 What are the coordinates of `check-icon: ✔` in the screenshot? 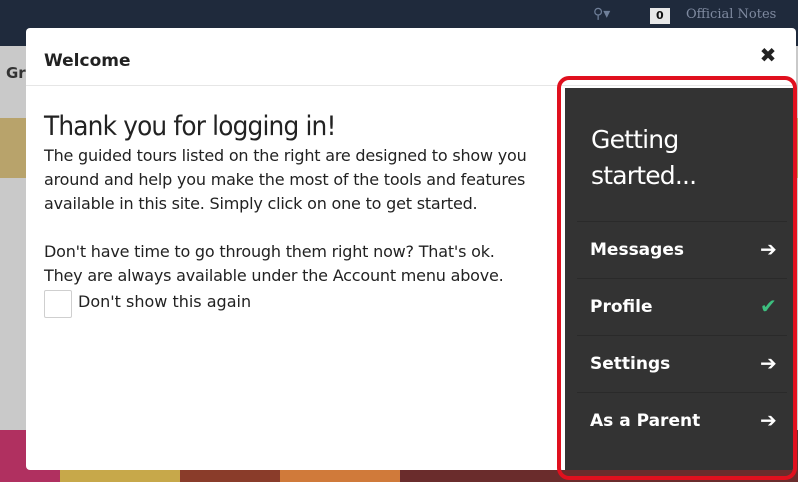 It's located at (768, 306).